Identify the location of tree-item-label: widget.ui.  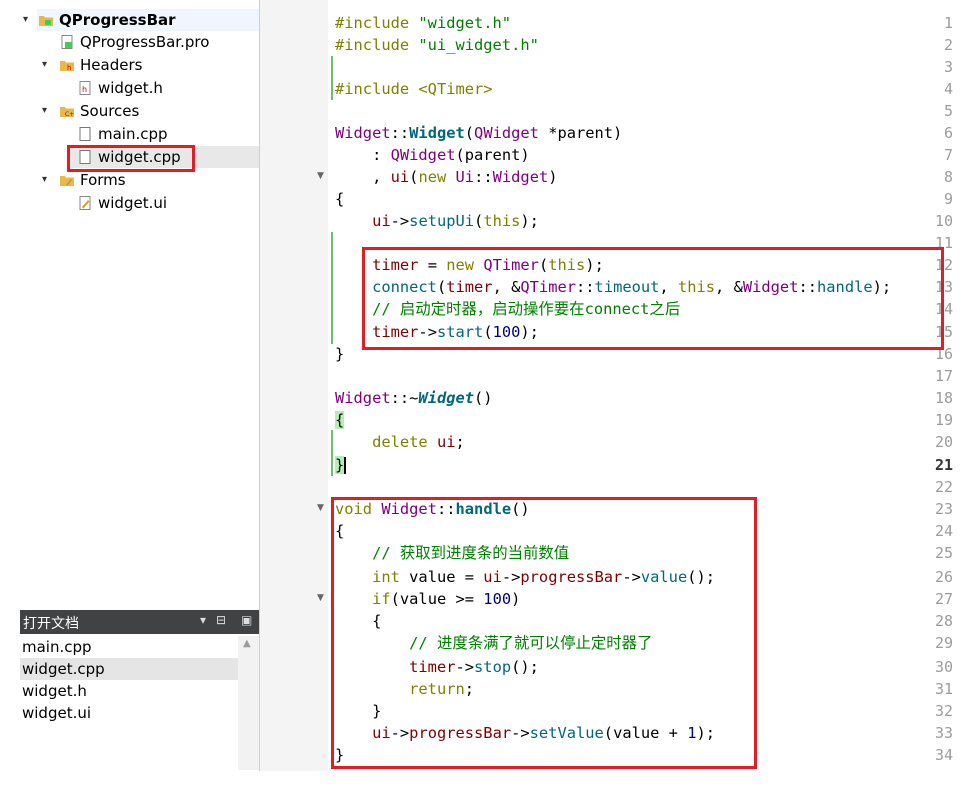
(133, 203).